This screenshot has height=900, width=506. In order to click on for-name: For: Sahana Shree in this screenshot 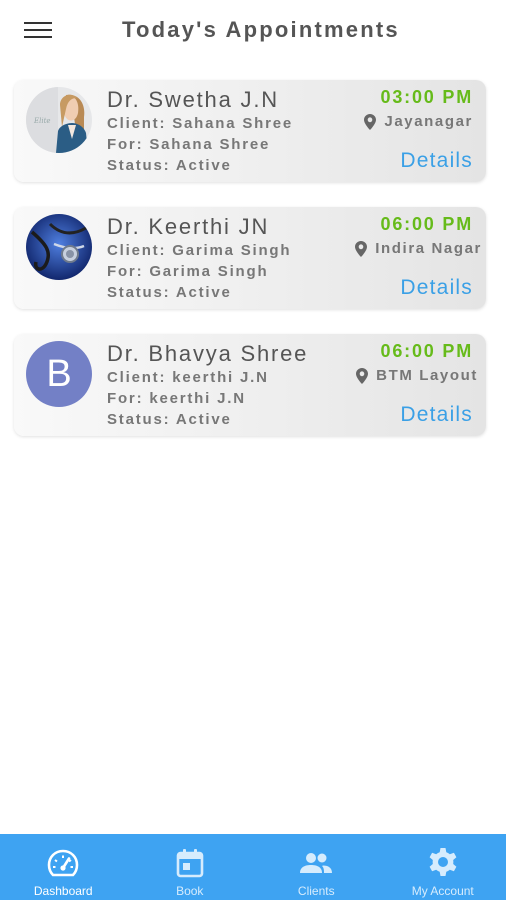, I will do `click(189, 144)`.